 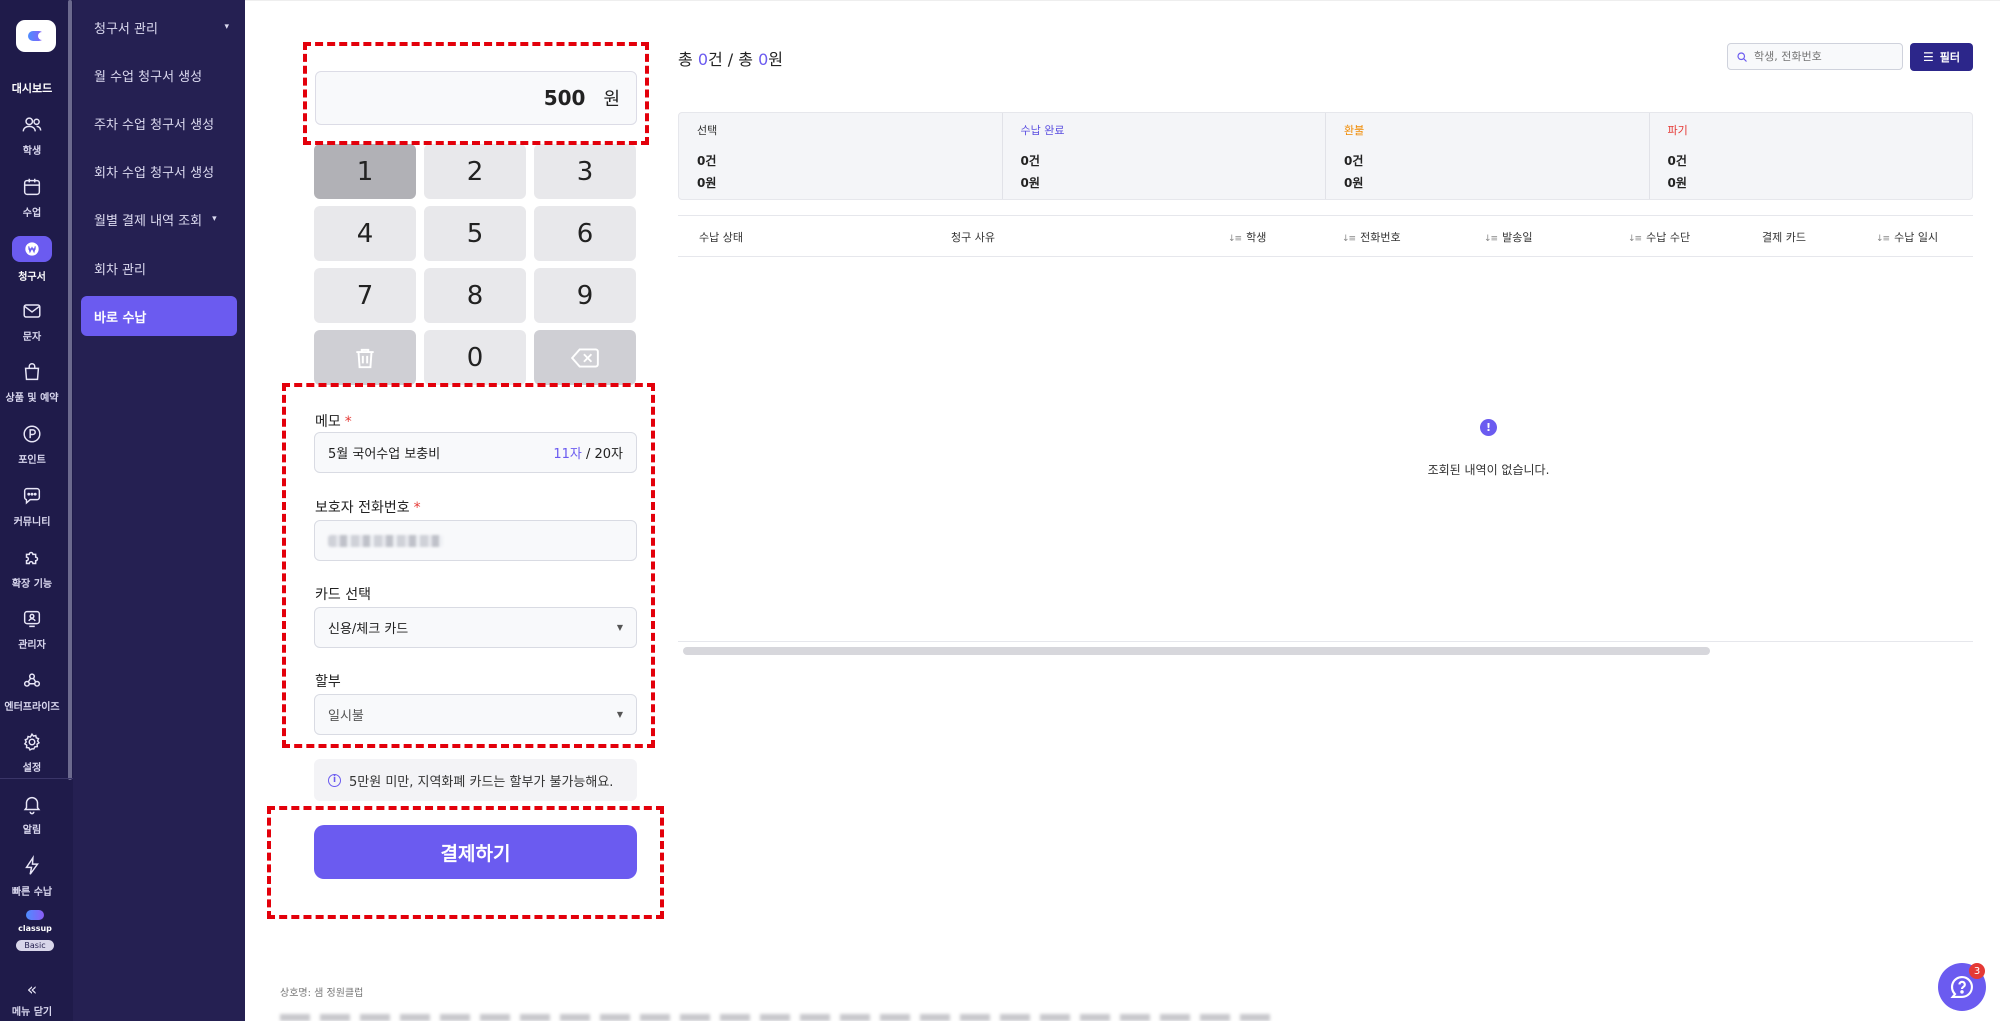 What do you see at coordinates (1824, 56) in the screenshot?
I see `search-input` at bounding box center [1824, 56].